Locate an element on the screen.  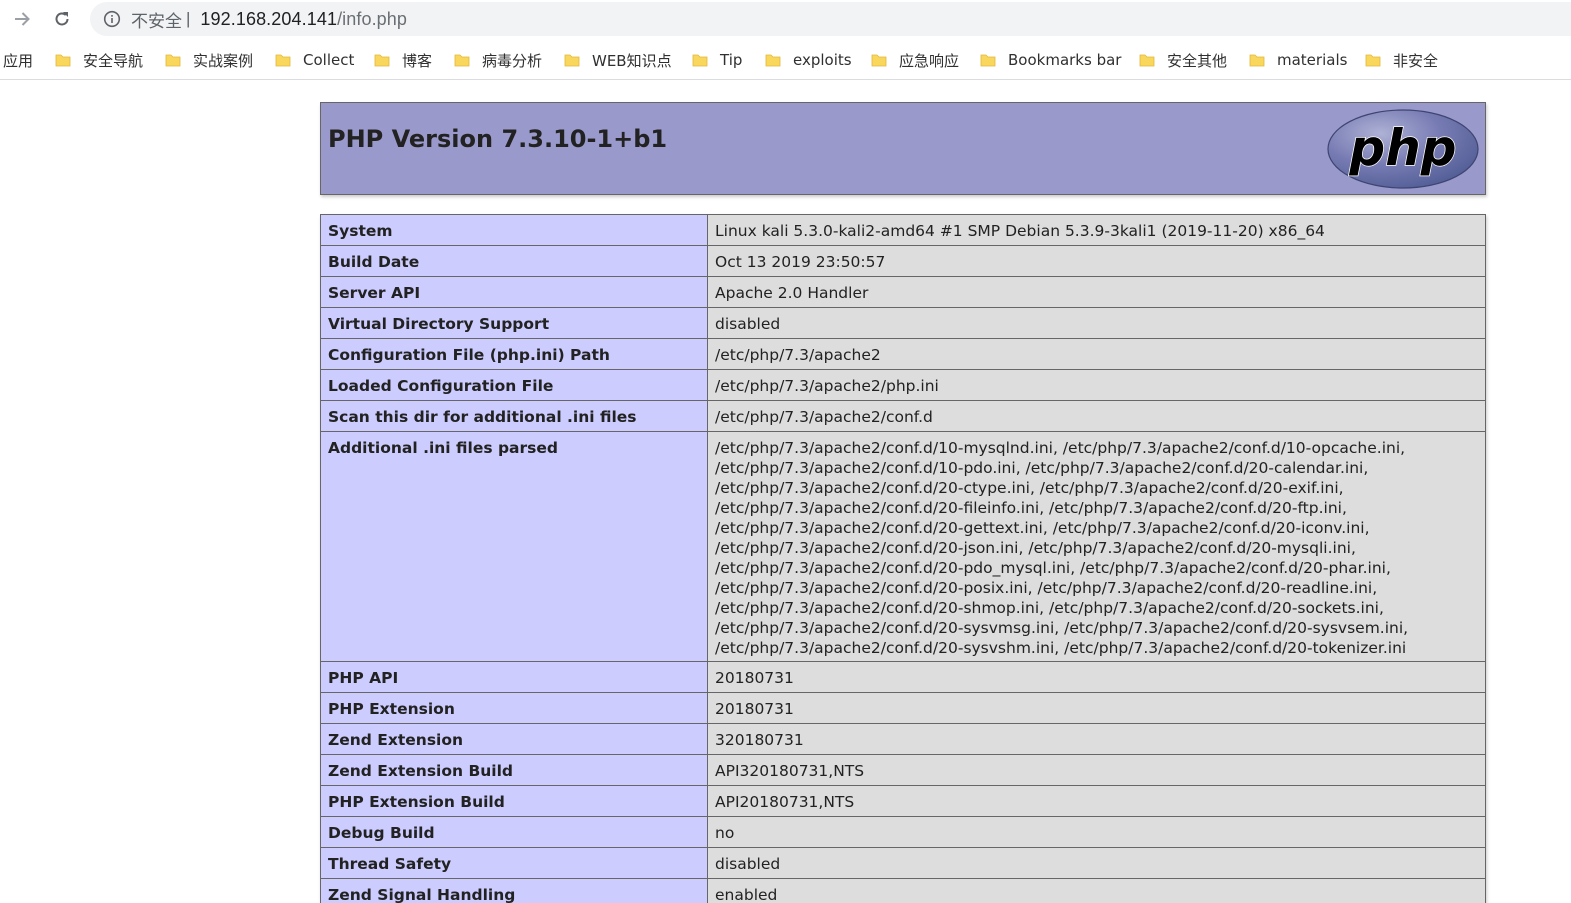
page-title: PHP Version 7.3.10-1+b1 is located at coordinates (498, 139).